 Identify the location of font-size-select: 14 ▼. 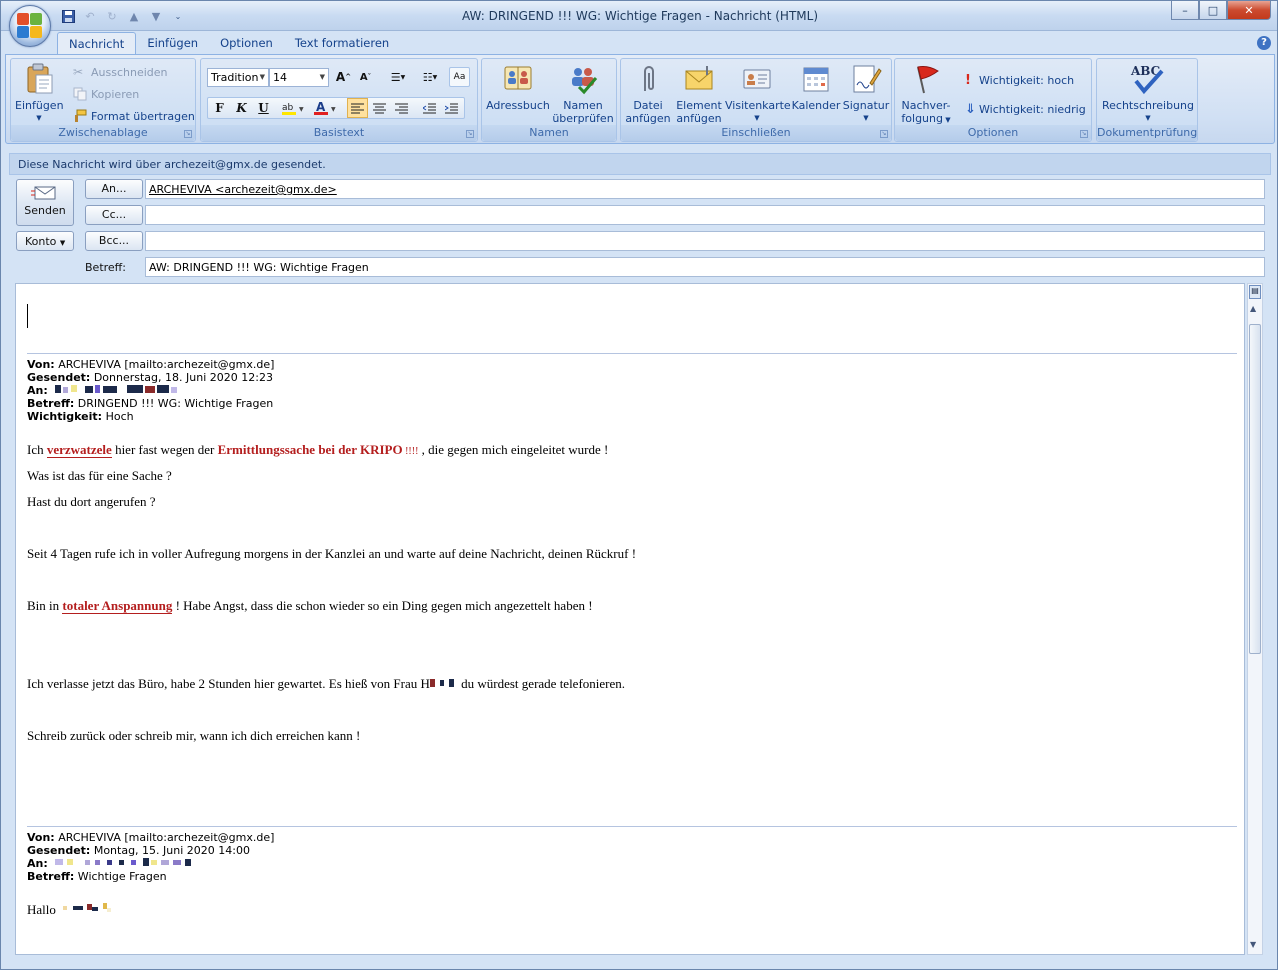
(299, 77).